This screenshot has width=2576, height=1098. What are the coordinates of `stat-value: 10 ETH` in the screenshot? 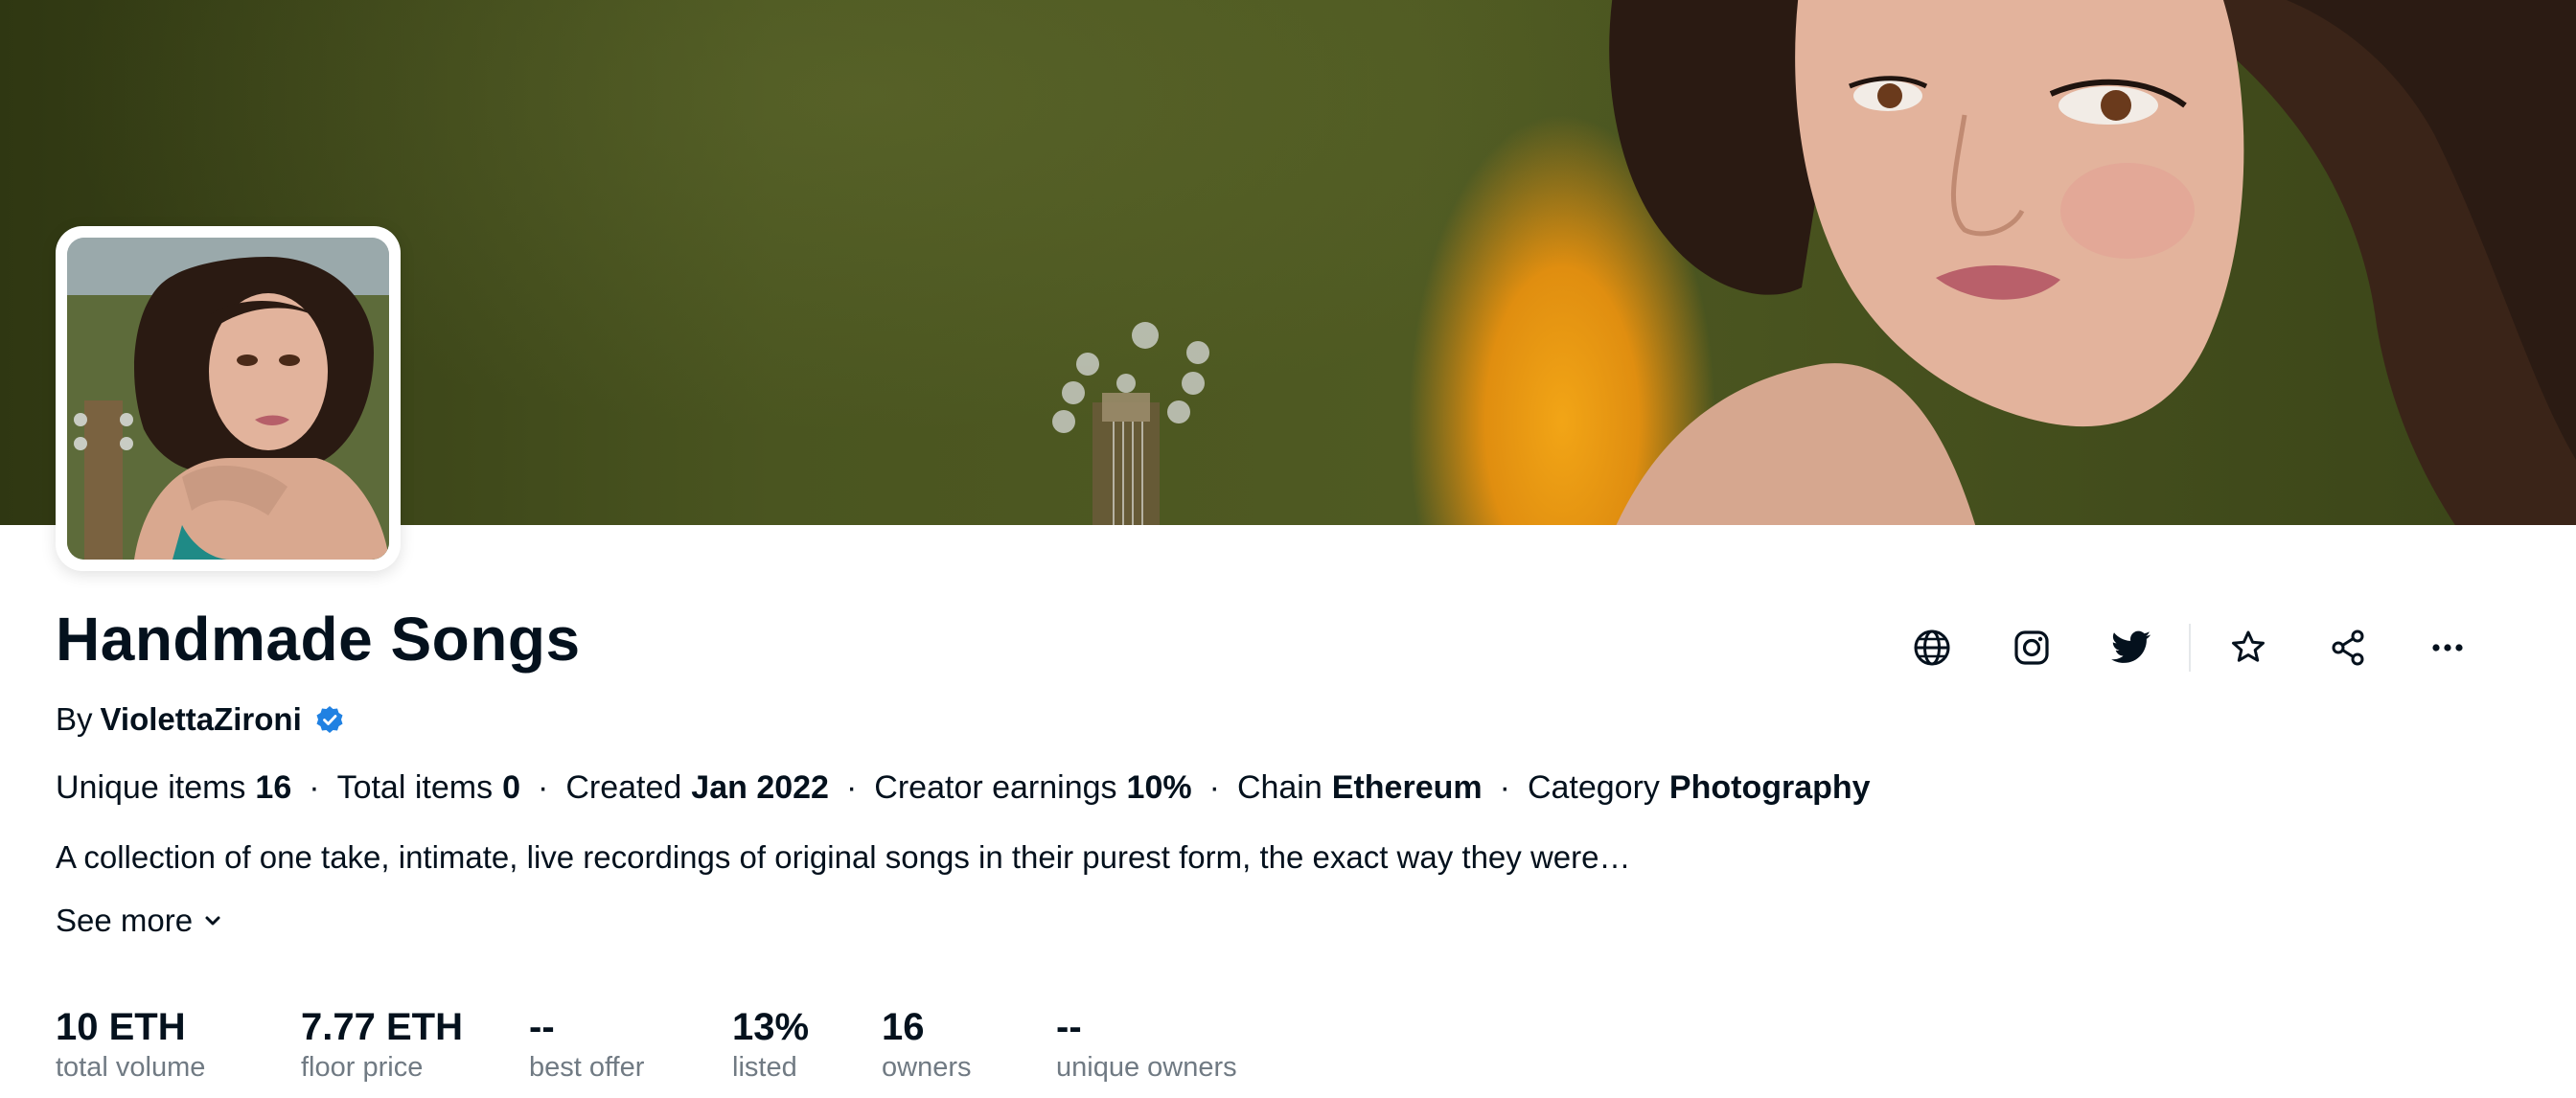 It's located at (121, 1027).